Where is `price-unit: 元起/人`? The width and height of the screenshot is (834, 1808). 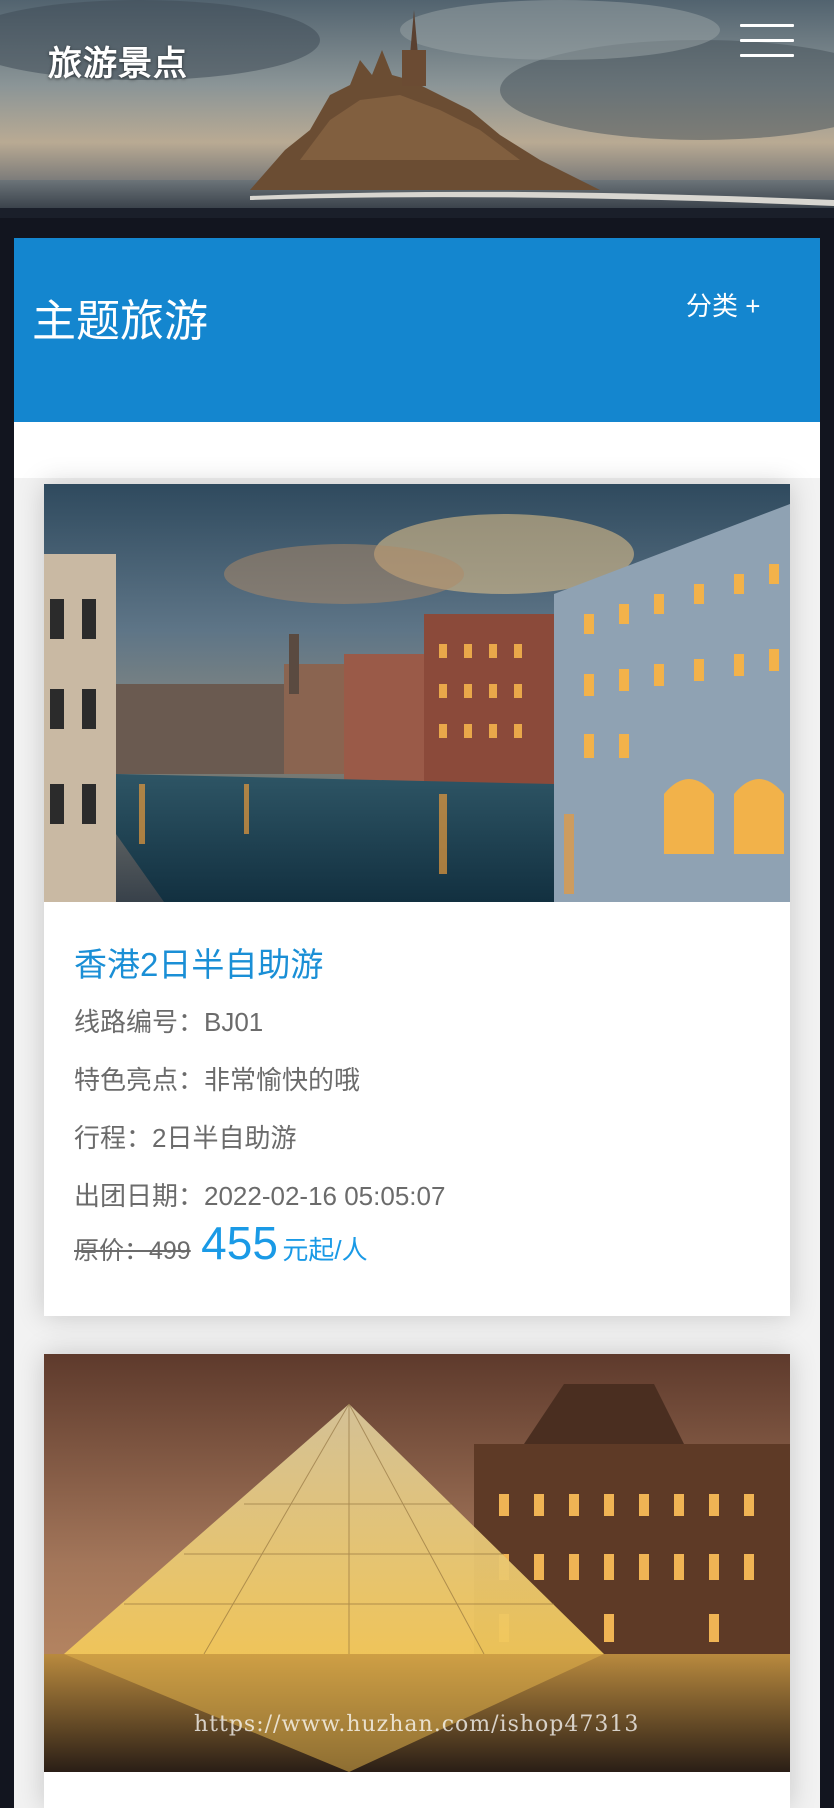 price-unit: 元起/人 is located at coordinates (325, 1250).